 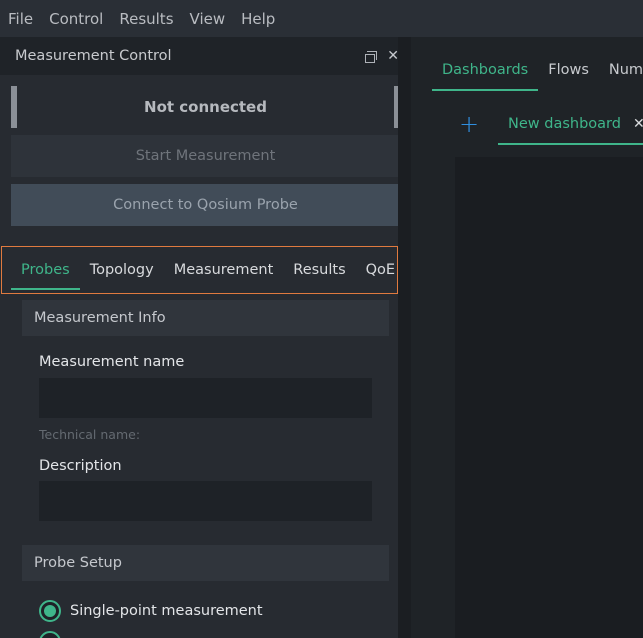 I want to click on second-probe-option, so click(x=50, y=634).